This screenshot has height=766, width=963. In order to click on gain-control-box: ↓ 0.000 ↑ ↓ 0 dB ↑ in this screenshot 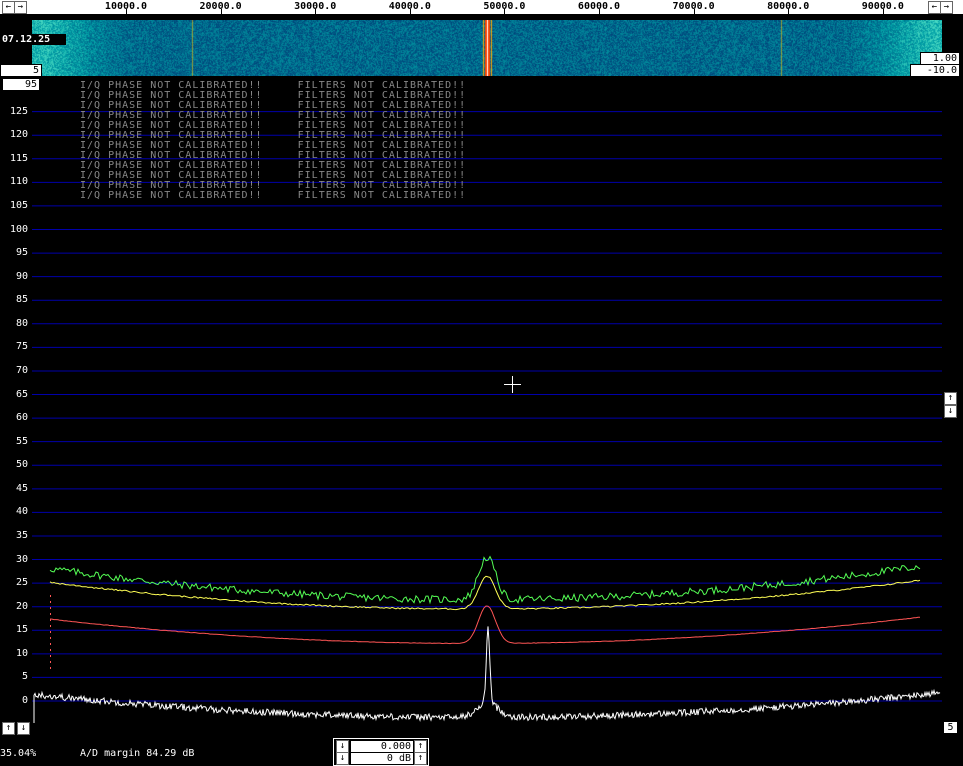, I will do `click(381, 752)`.